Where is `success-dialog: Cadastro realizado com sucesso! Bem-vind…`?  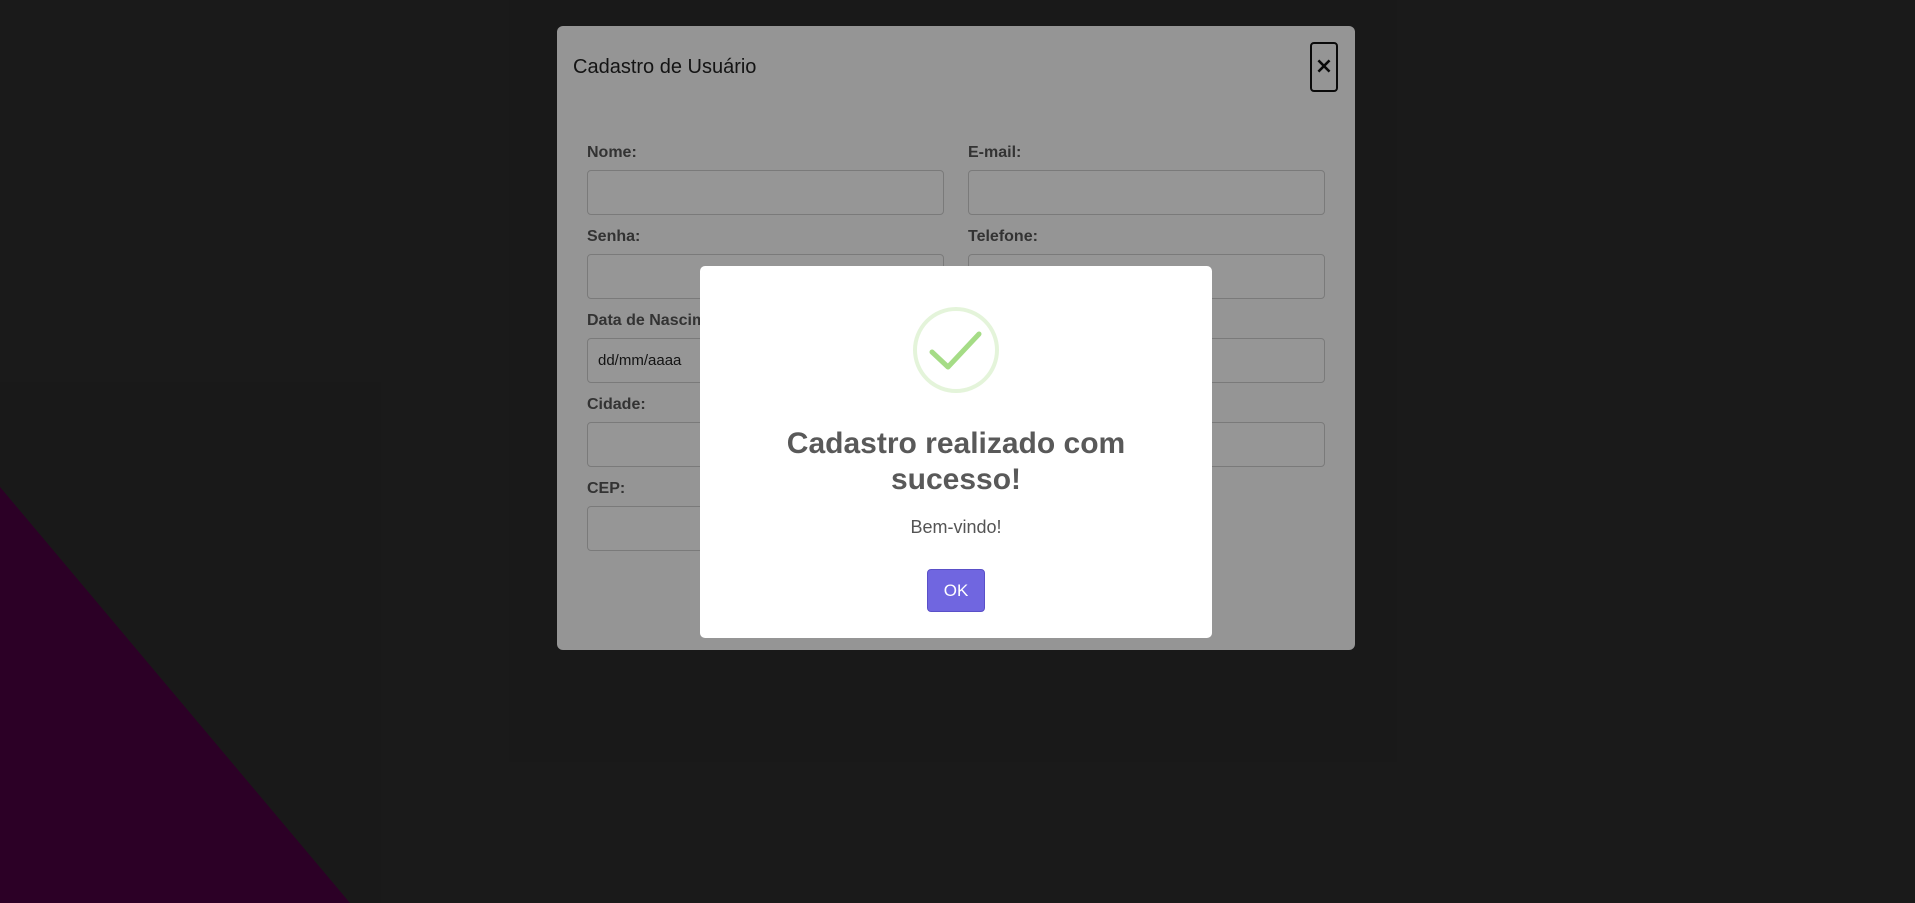
success-dialog: Cadastro realizado com sucesso! Bem-vind… is located at coordinates (956, 452).